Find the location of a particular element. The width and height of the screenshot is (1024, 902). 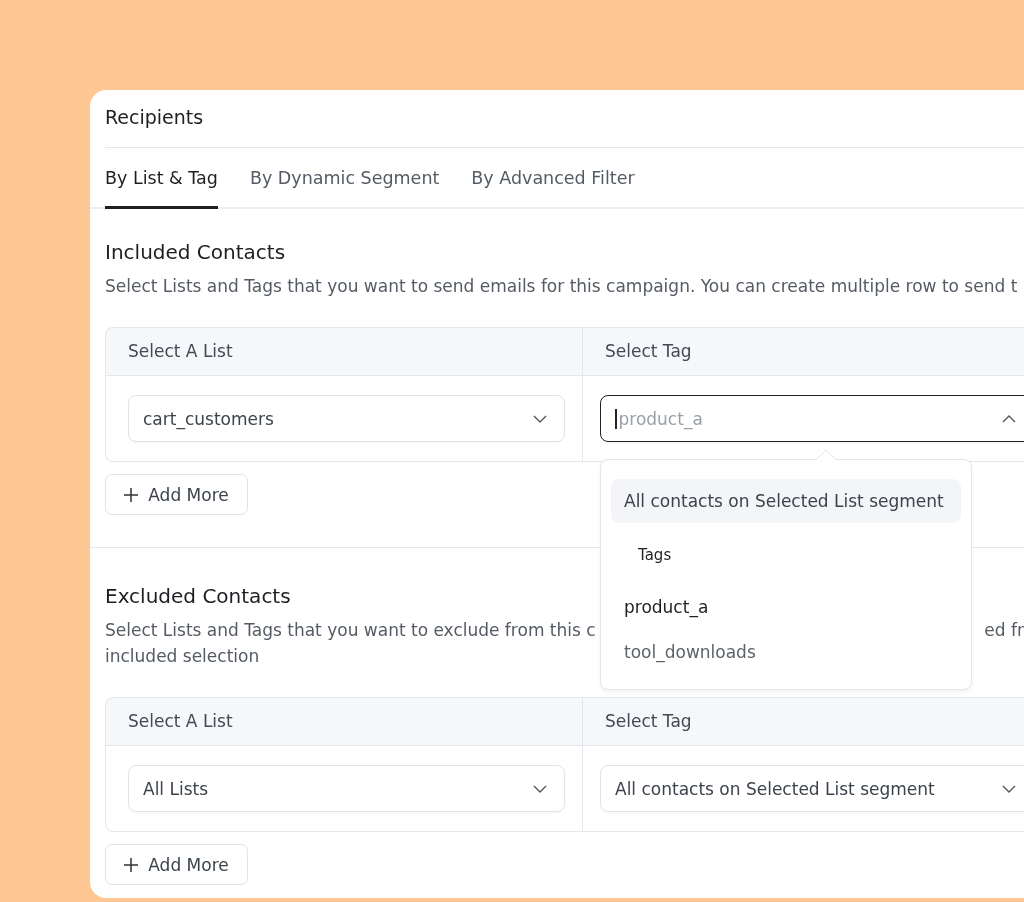

section-description: Select Lists and Tags that you want to send emails for this campaign. You can create multiple row to send t is located at coordinates (561, 286).